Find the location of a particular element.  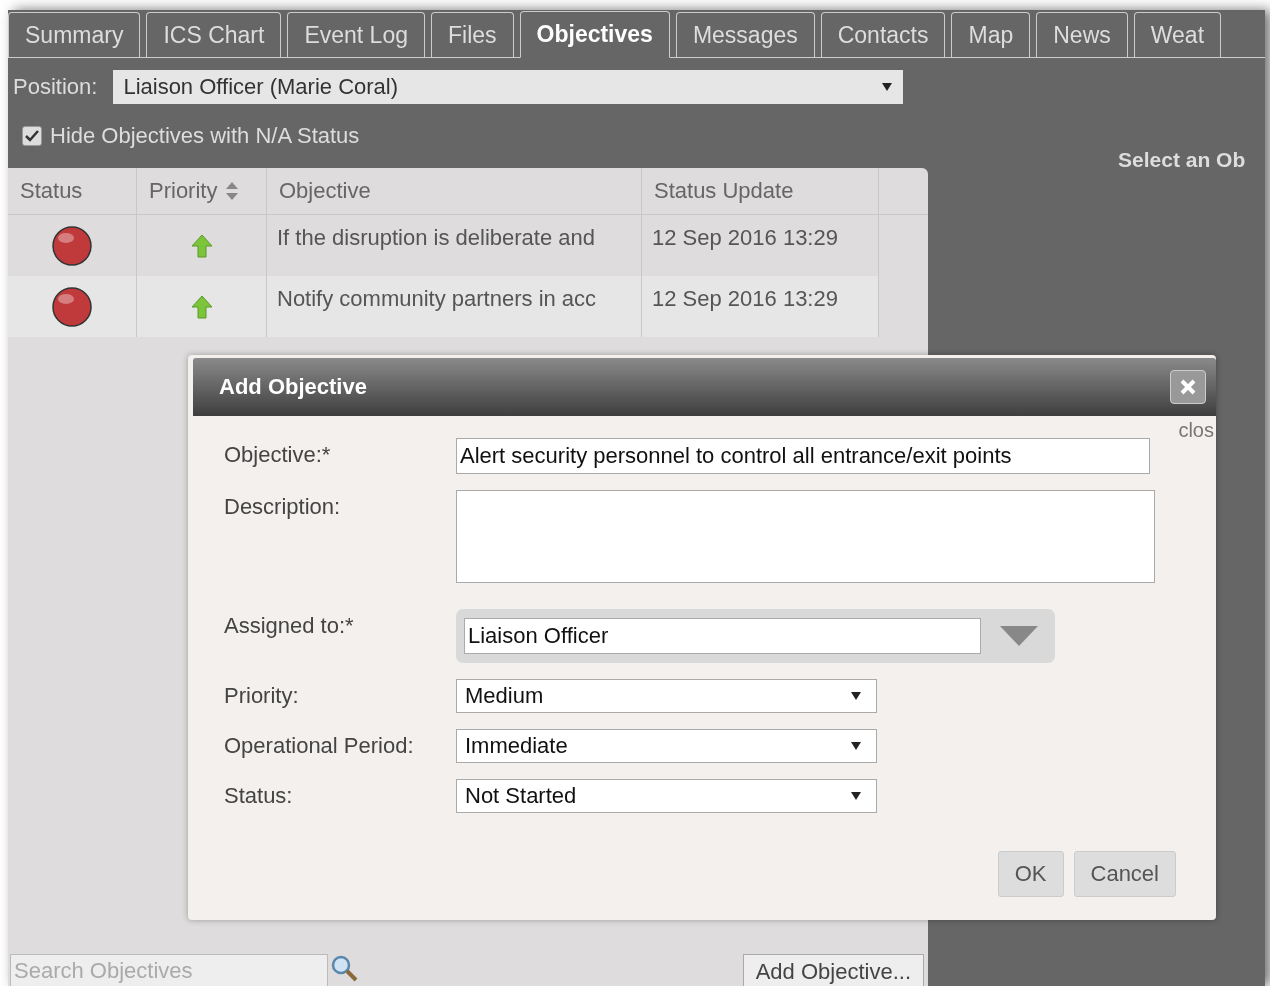

tab: Event Log is located at coordinates (356, 34).